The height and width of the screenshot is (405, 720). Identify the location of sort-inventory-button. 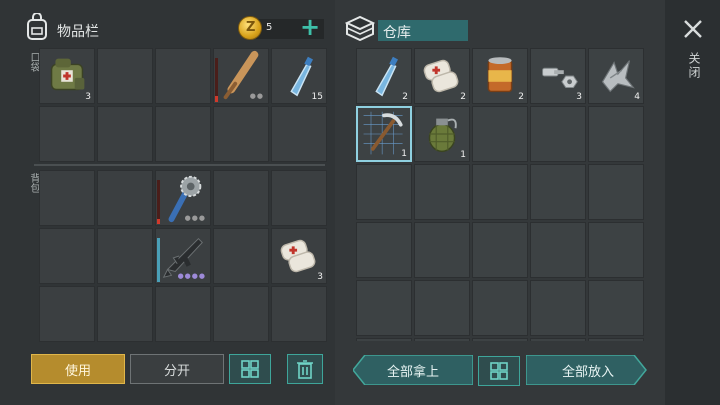
(250, 369).